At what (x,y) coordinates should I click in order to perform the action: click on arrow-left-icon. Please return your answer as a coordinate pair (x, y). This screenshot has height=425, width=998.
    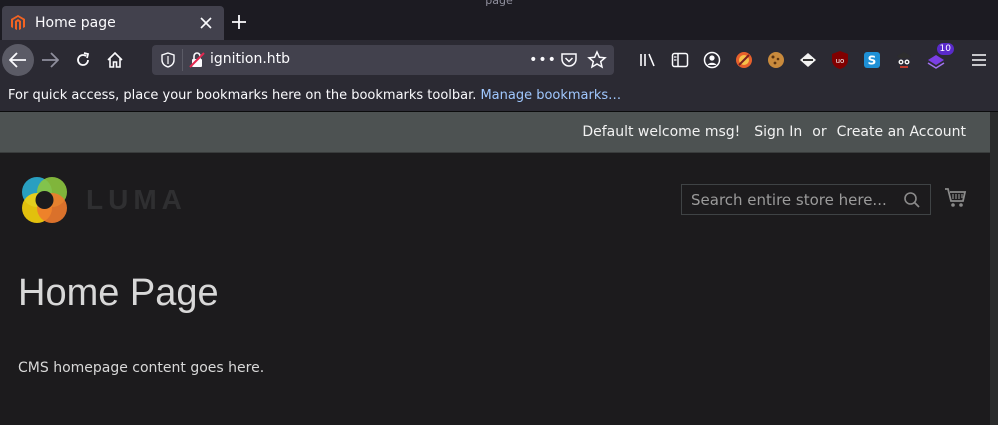
    Looking at the image, I should click on (17, 60).